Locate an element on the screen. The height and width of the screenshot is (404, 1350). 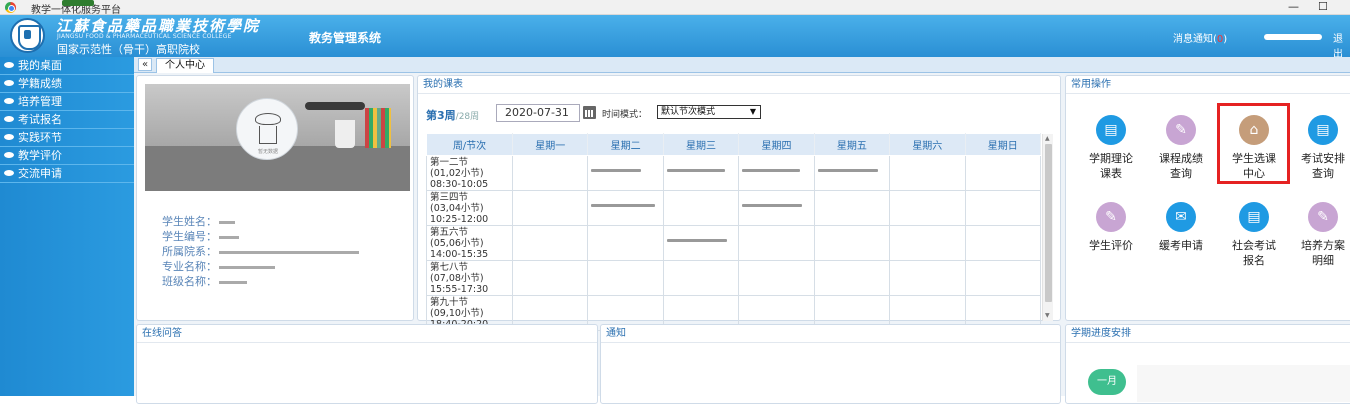
sidebar-item-label: 培养管理 is located at coordinates (40, 101).